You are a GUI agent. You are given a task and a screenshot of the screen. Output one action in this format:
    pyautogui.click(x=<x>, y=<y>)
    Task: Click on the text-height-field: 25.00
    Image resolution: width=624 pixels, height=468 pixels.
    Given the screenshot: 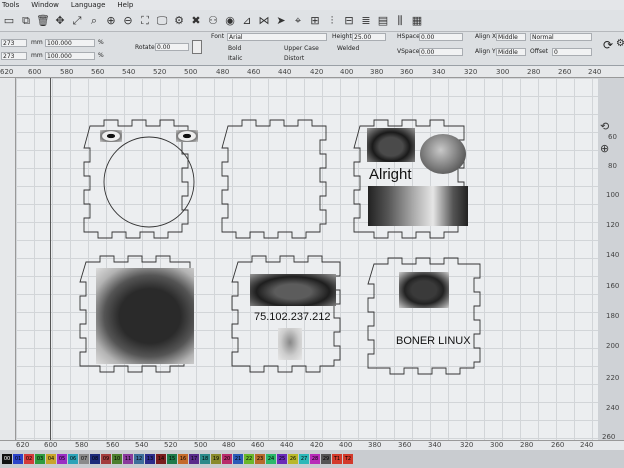 What is the action you would take?
    pyautogui.click(x=369, y=37)
    